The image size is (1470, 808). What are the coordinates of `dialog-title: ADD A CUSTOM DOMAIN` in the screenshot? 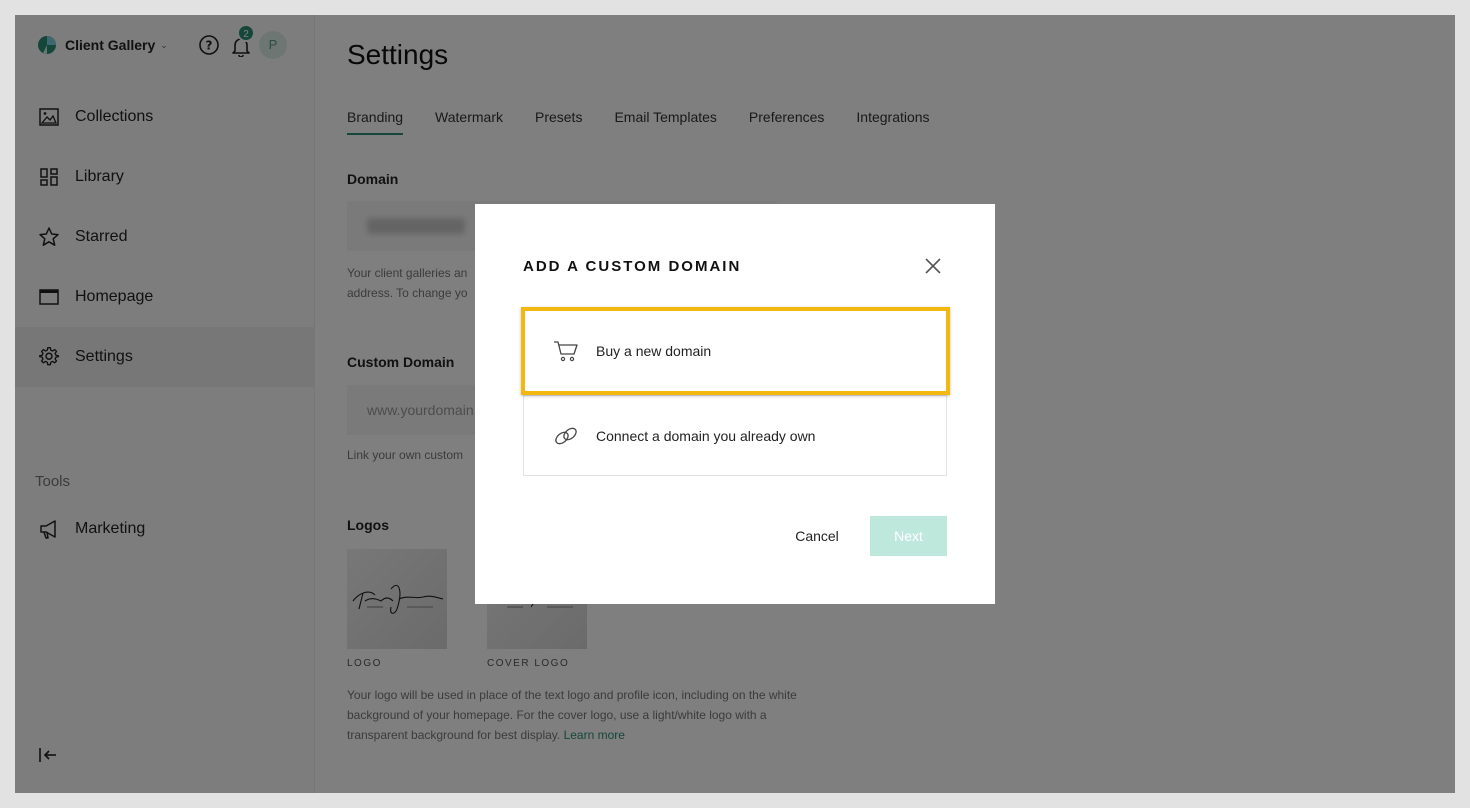 It's located at (632, 266).